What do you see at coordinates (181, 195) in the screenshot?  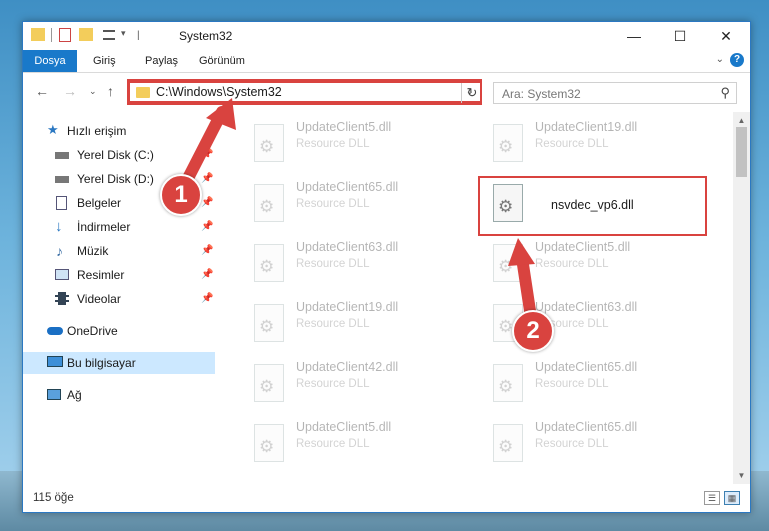 I see `step-1-badge: 1` at bounding box center [181, 195].